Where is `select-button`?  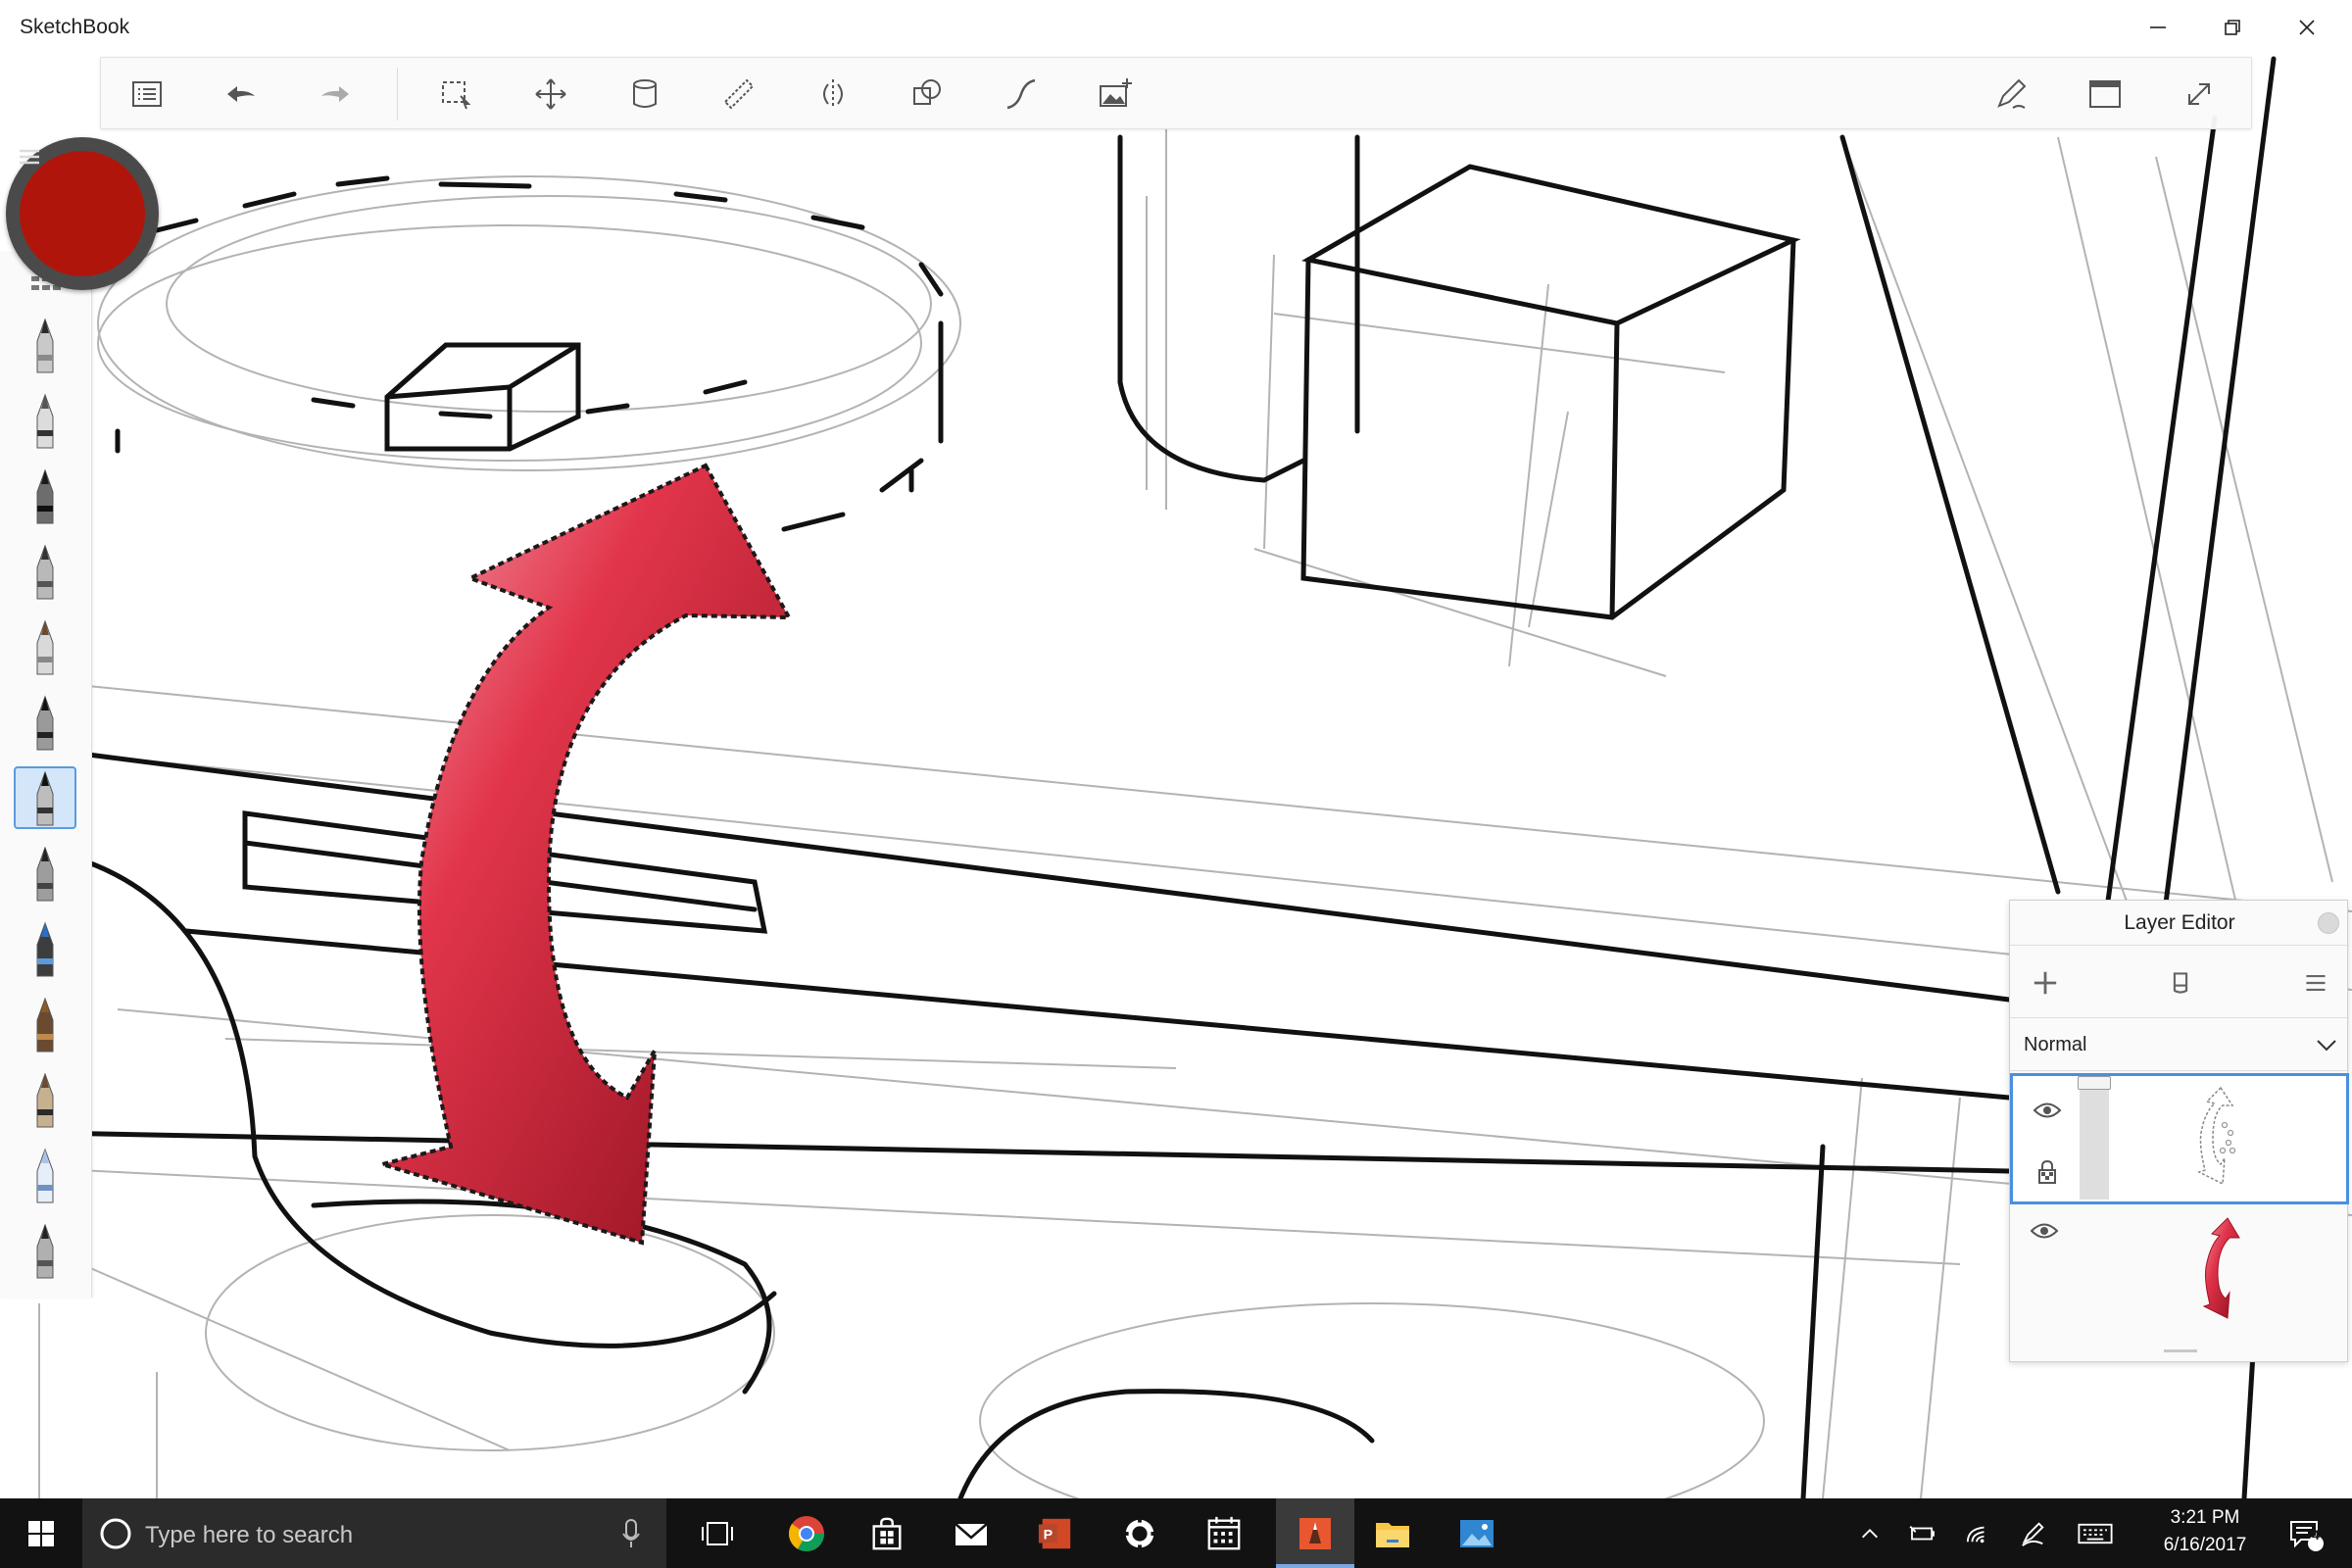 select-button is located at coordinates (456, 94).